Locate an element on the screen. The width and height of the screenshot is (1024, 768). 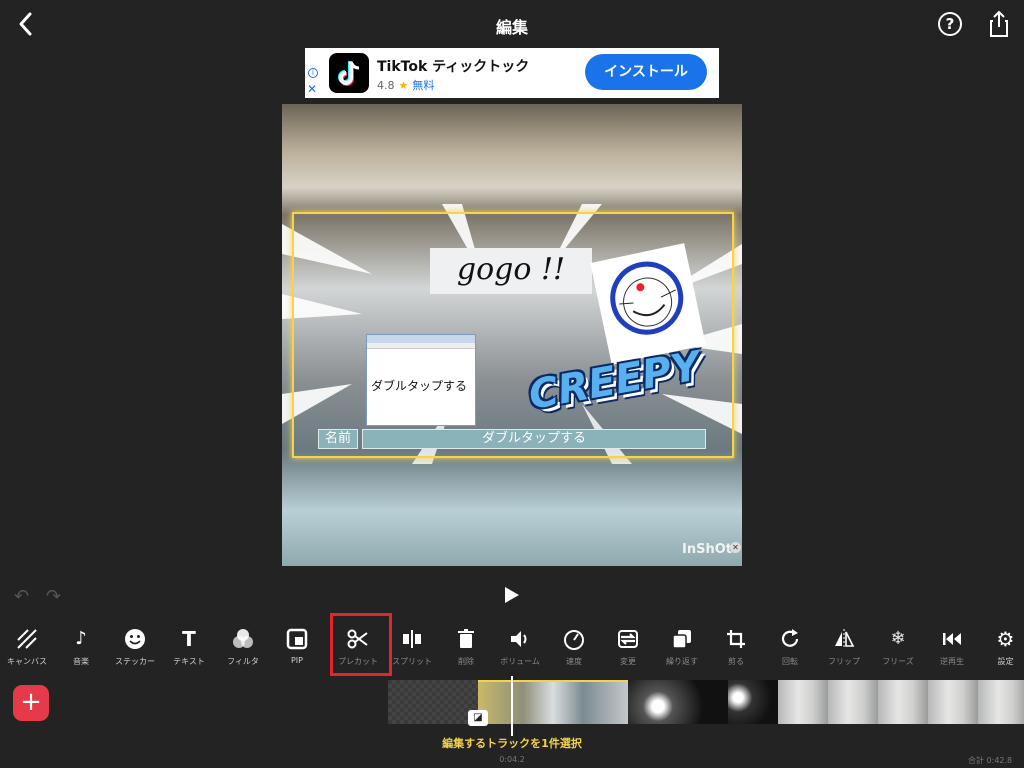
tool-speed: 速度 is located at coordinates (574, 648).